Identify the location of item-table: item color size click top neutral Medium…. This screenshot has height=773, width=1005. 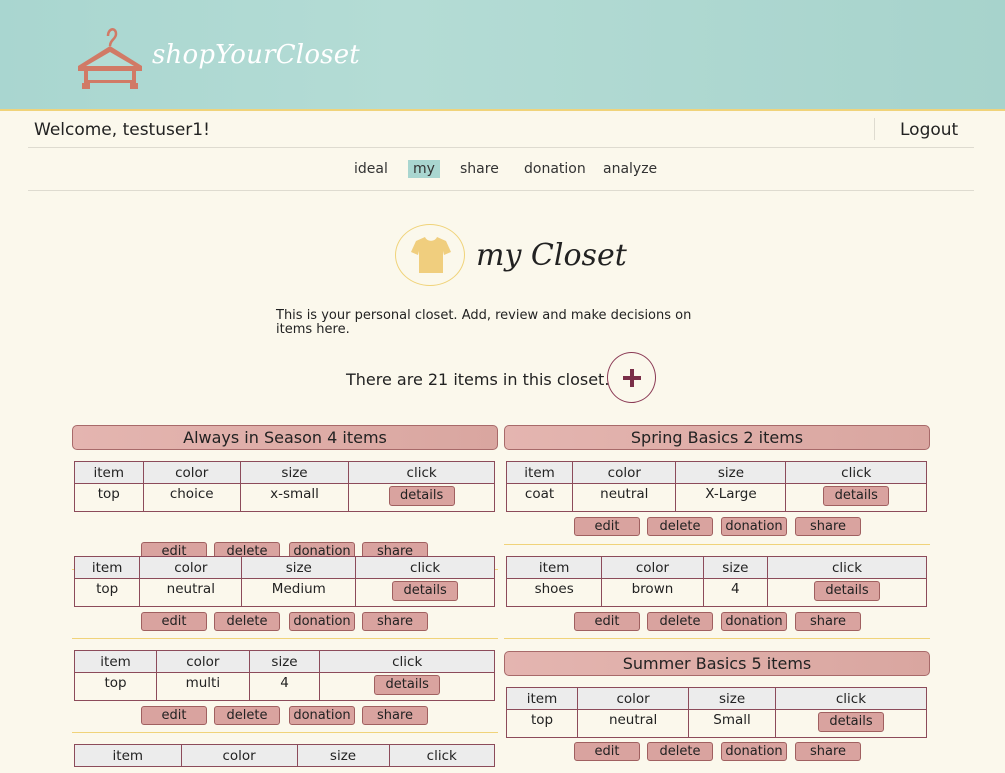
(284, 581).